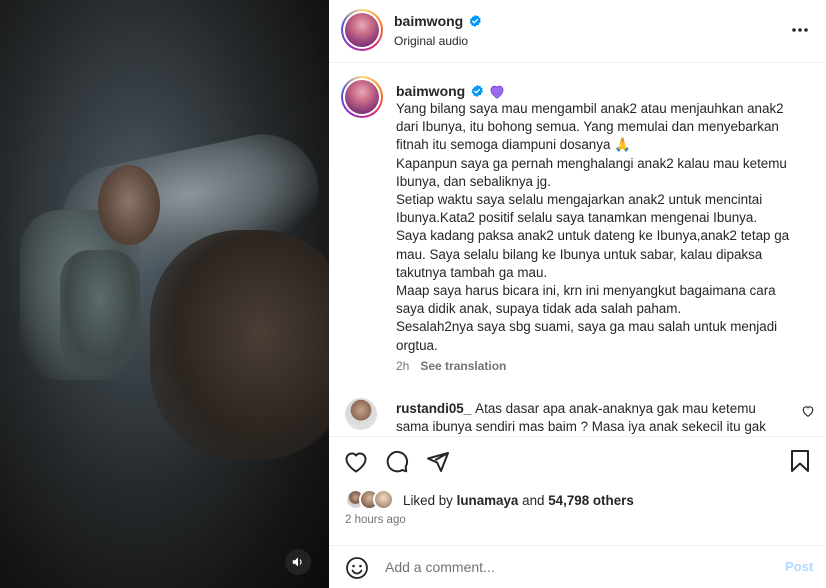  I want to click on video-frame-adult, so click(239, 345).